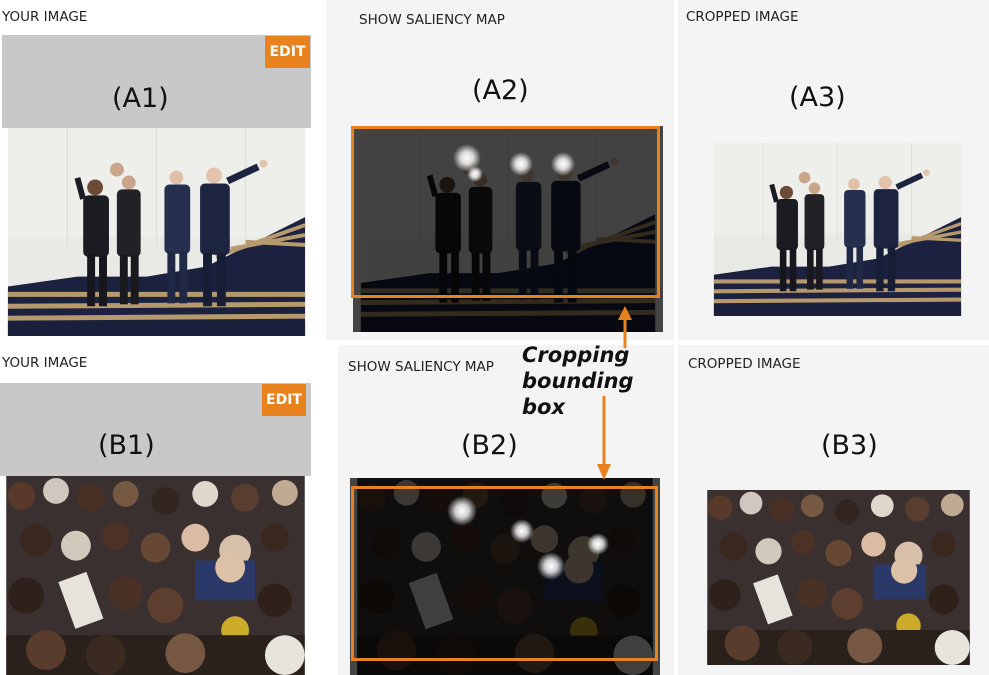 This screenshot has height=675, width=989. Describe the element at coordinates (604, 472) in the screenshot. I see `arrow-down-head` at that location.